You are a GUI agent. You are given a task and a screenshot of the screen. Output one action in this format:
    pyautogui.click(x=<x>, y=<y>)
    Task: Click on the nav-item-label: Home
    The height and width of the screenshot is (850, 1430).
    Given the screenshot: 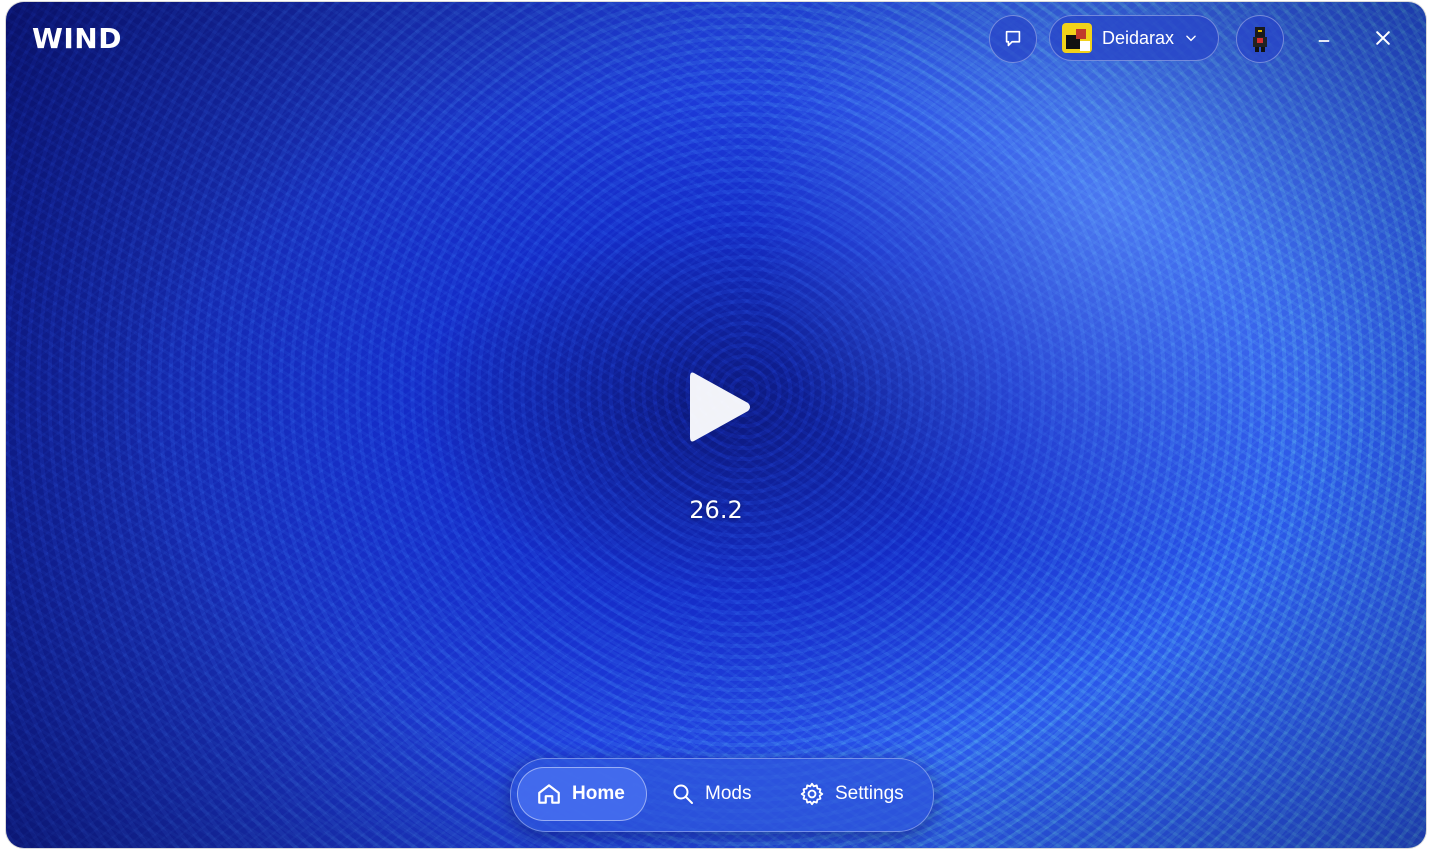 What is the action you would take?
    pyautogui.click(x=598, y=793)
    